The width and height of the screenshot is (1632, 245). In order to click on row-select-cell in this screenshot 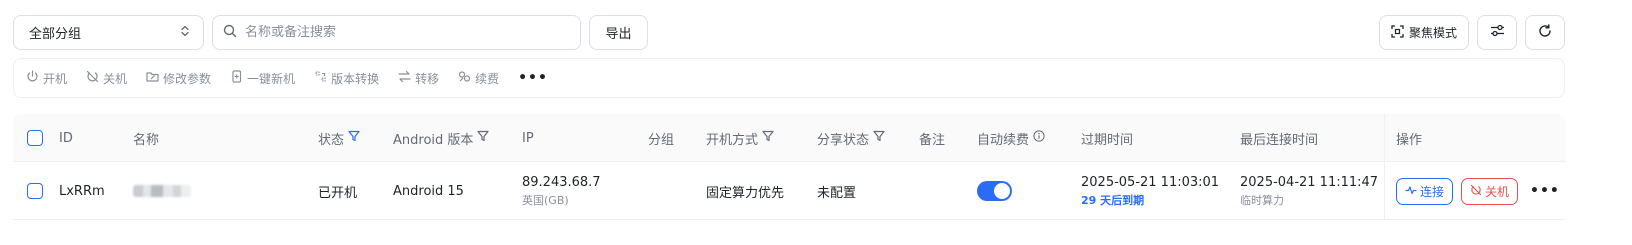, I will do `click(35, 191)`.